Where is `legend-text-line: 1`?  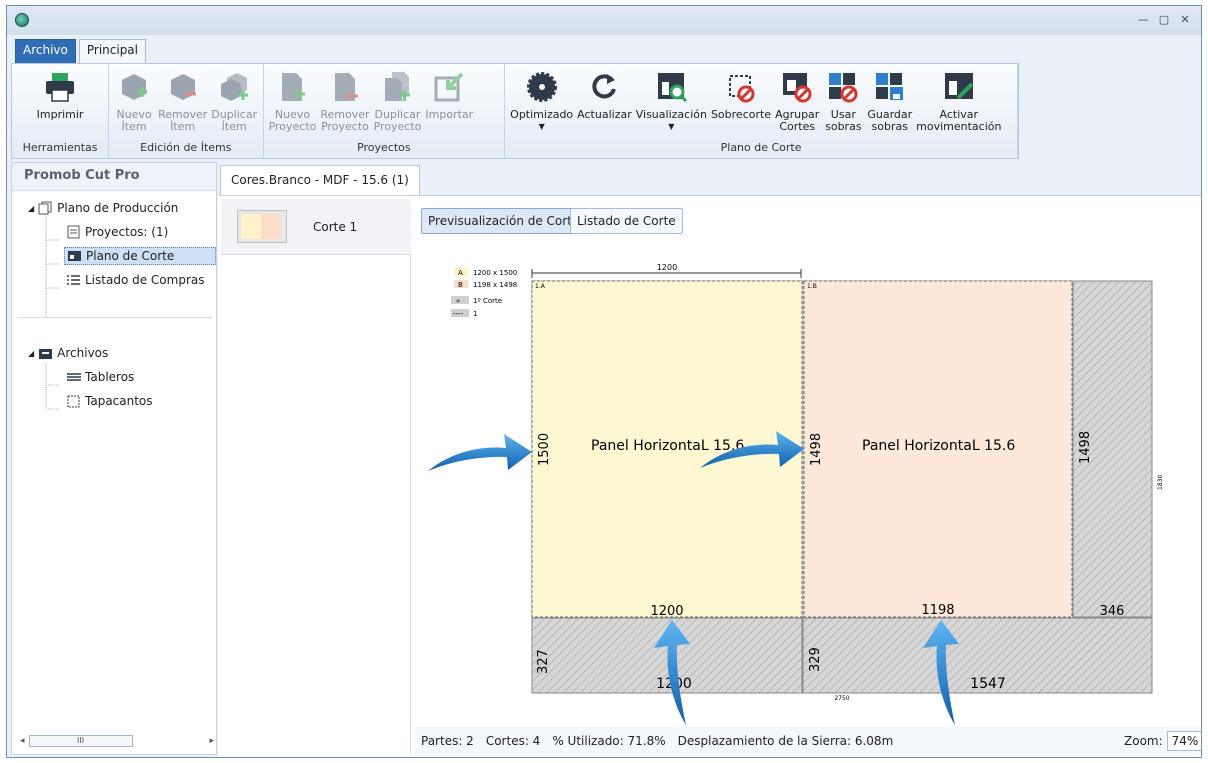
legend-text-line: 1 is located at coordinates (475, 314).